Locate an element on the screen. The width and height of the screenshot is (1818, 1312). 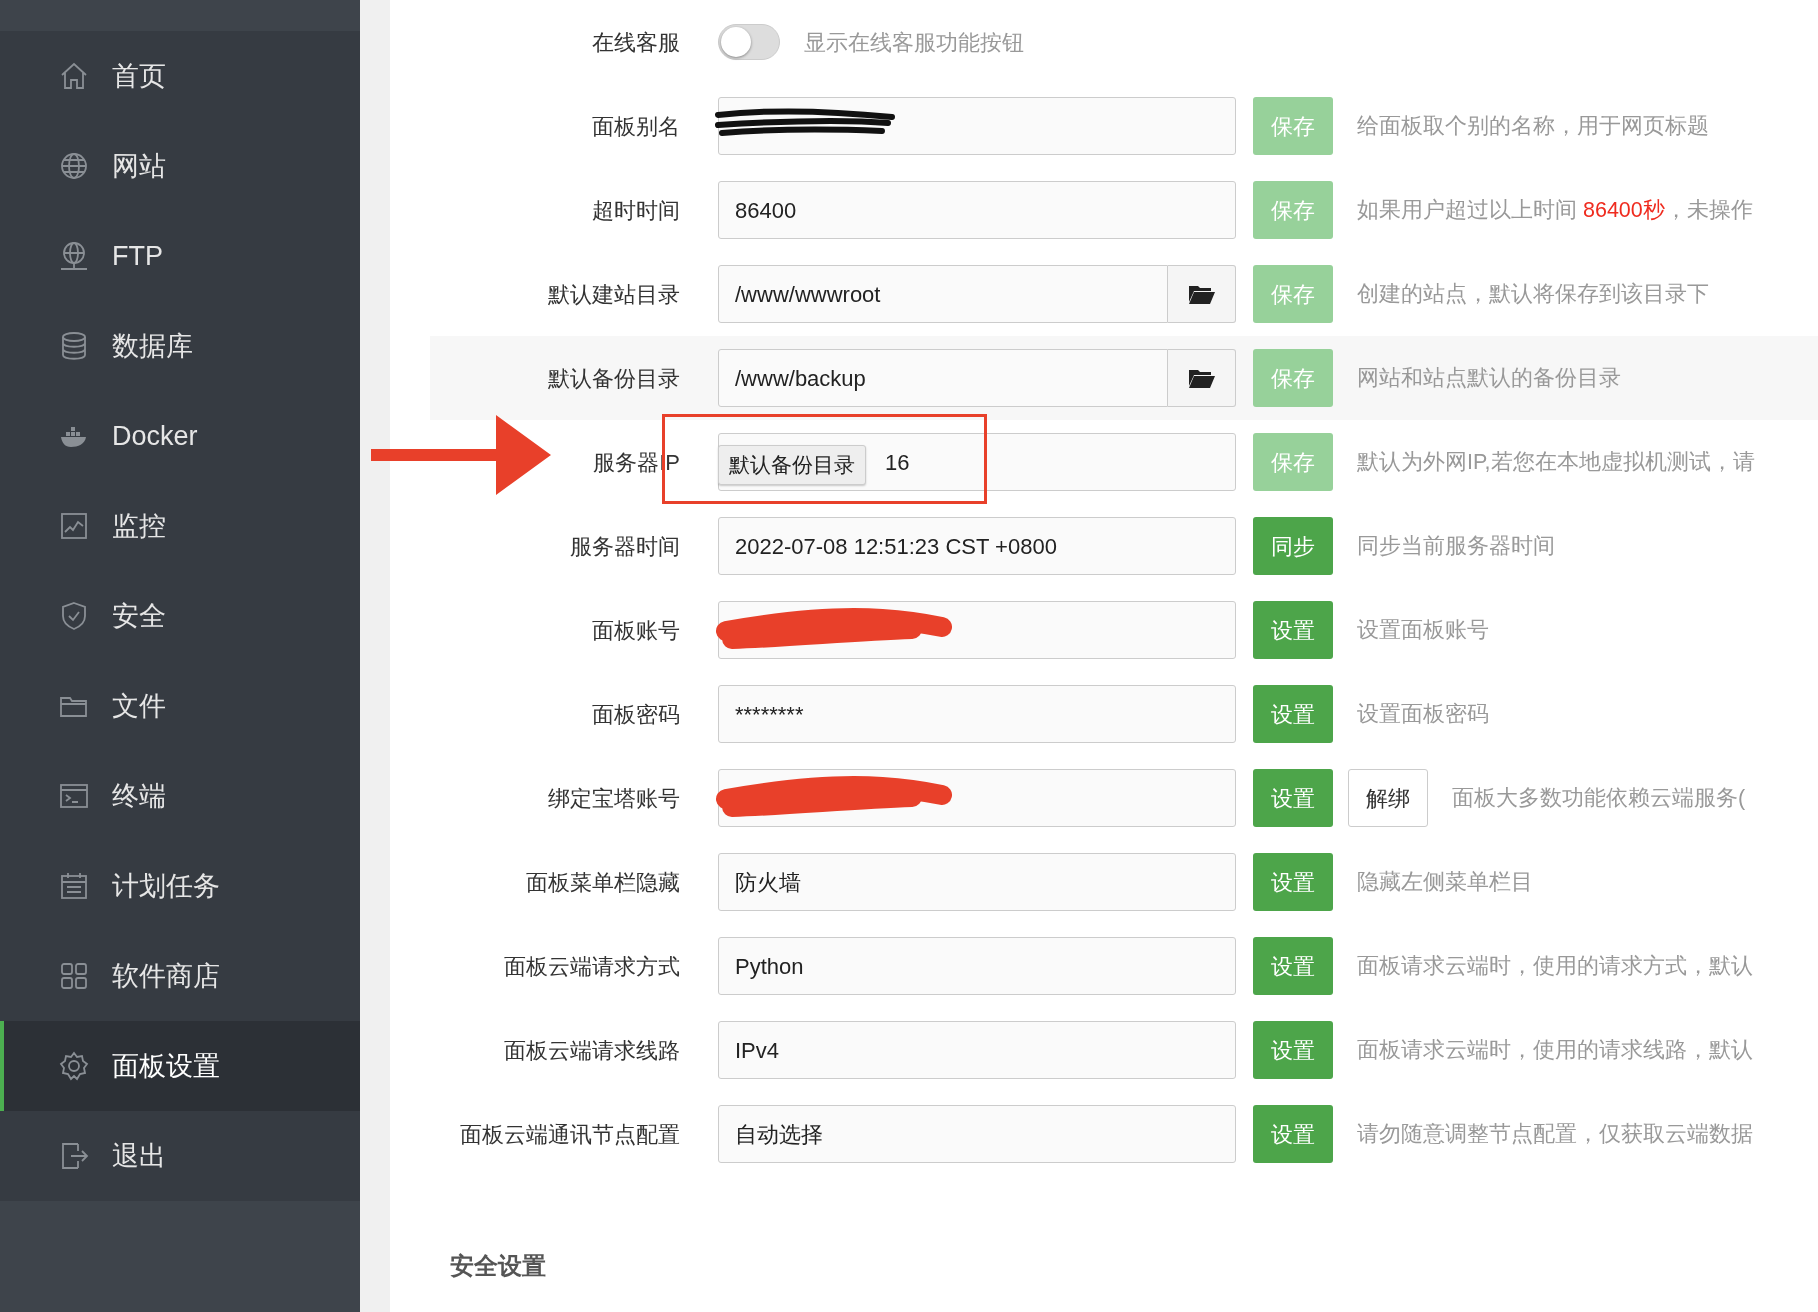
setting-label: 默认备份目录 is located at coordinates (613, 378).